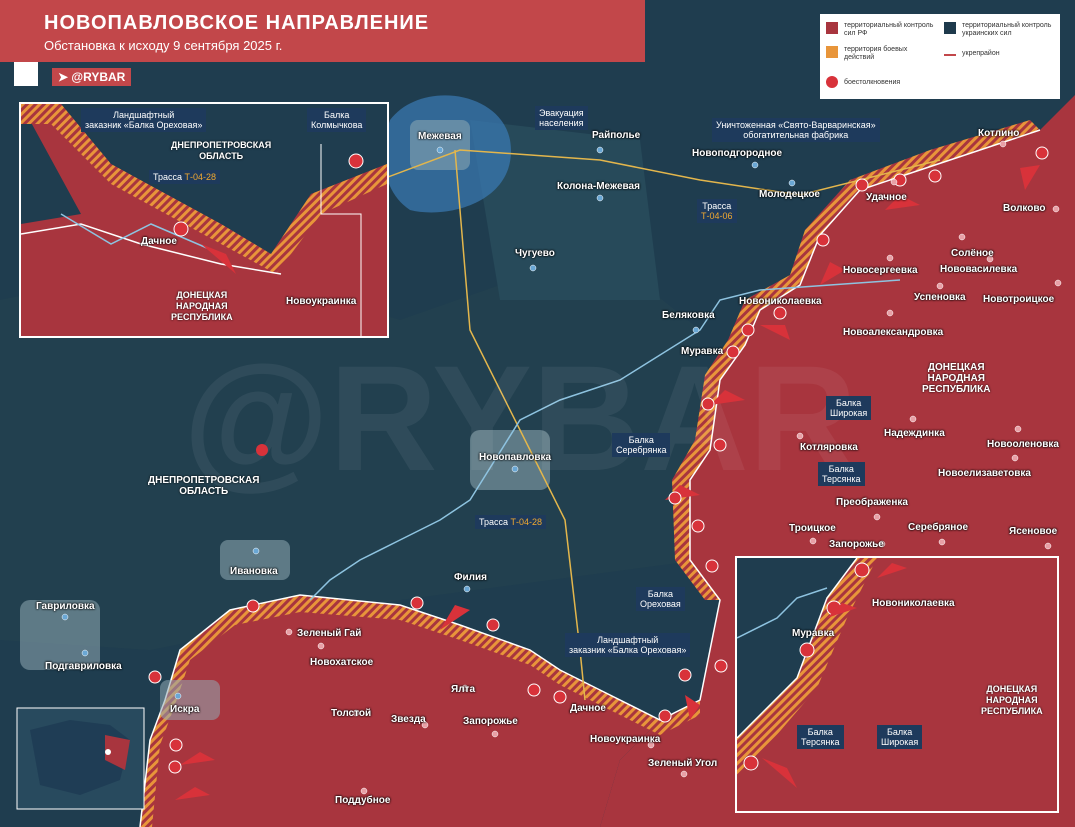  I want to click on region-dnr: ДОНЕЦКАЯ НАРОДНАЯ РЕСПУБЛИКА, so click(956, 378).